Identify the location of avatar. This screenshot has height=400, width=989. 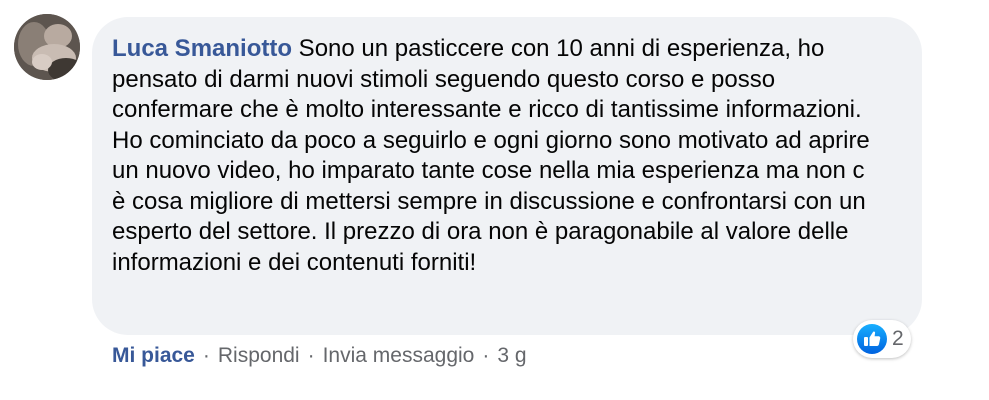
(47, 47).